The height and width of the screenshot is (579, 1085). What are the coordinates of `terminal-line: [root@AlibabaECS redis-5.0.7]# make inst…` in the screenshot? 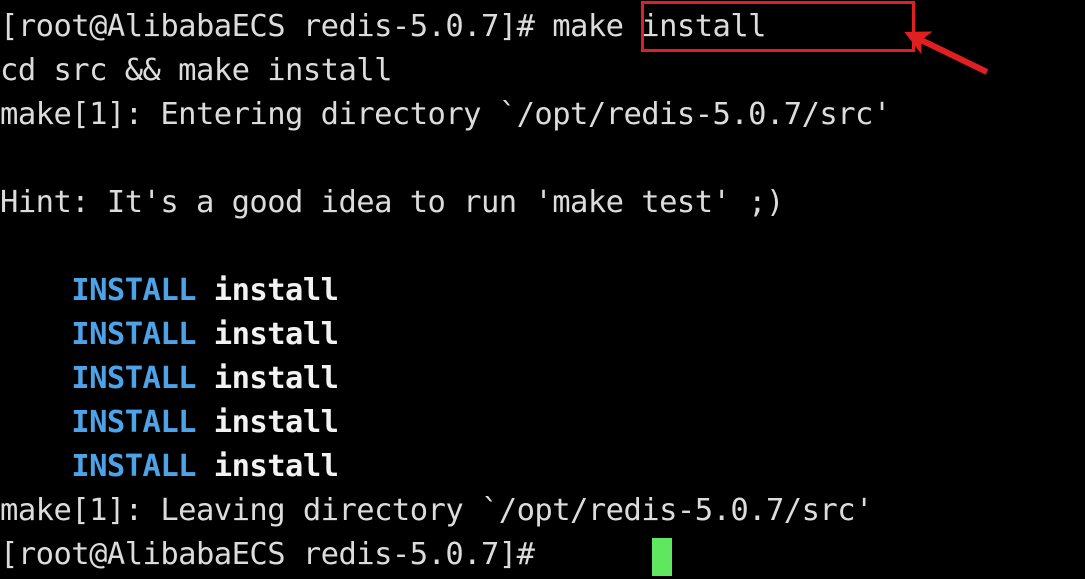 It's located at (383, 27).